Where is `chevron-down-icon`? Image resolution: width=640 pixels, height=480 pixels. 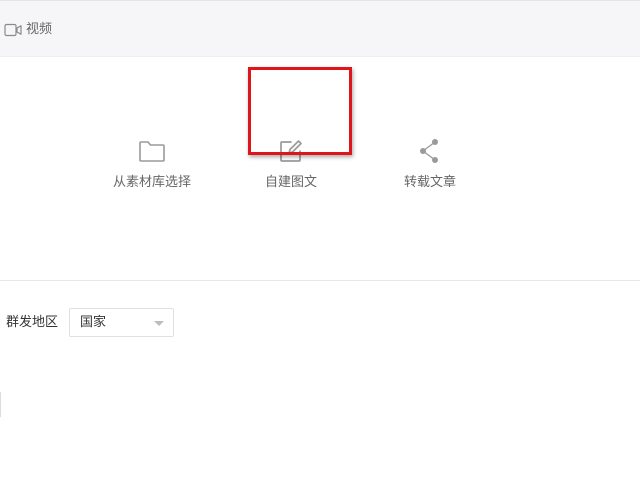 chevron-down-icon is located at coordinates (159, 323).